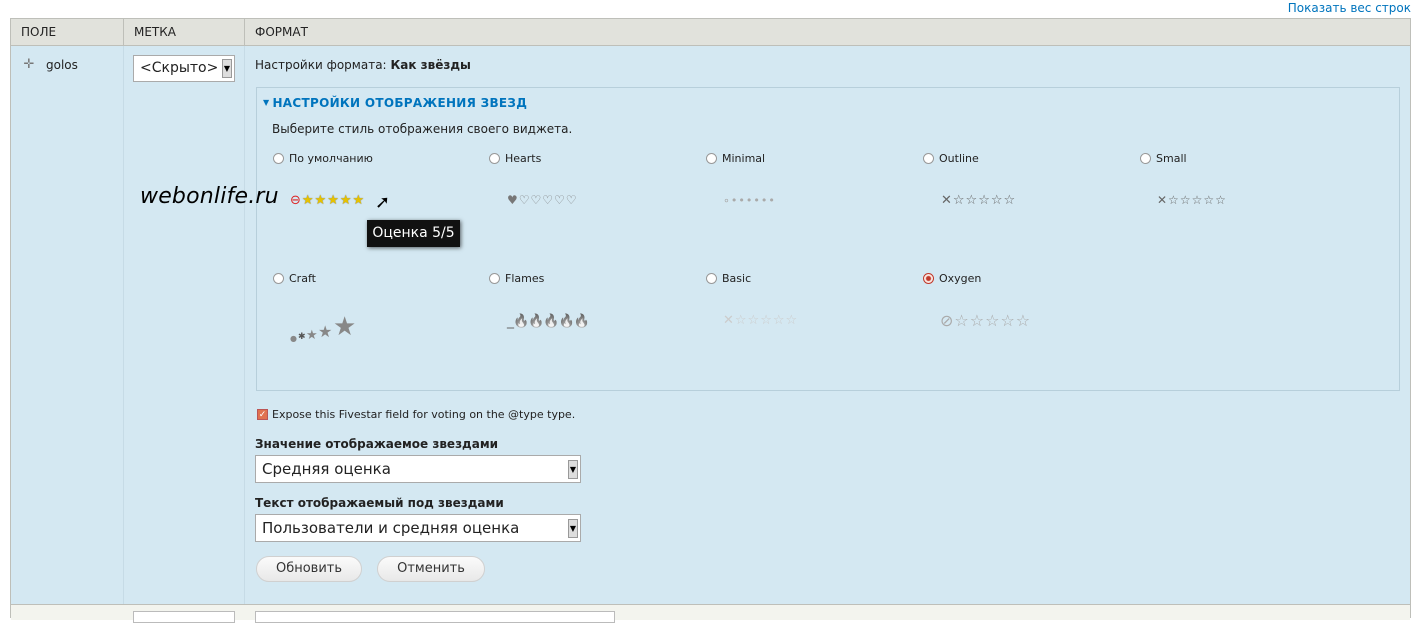  What do you see at coordinates (302, 278) in the screenshot?
I see `style-option-label: Craft` at bounding box center [302, 278].